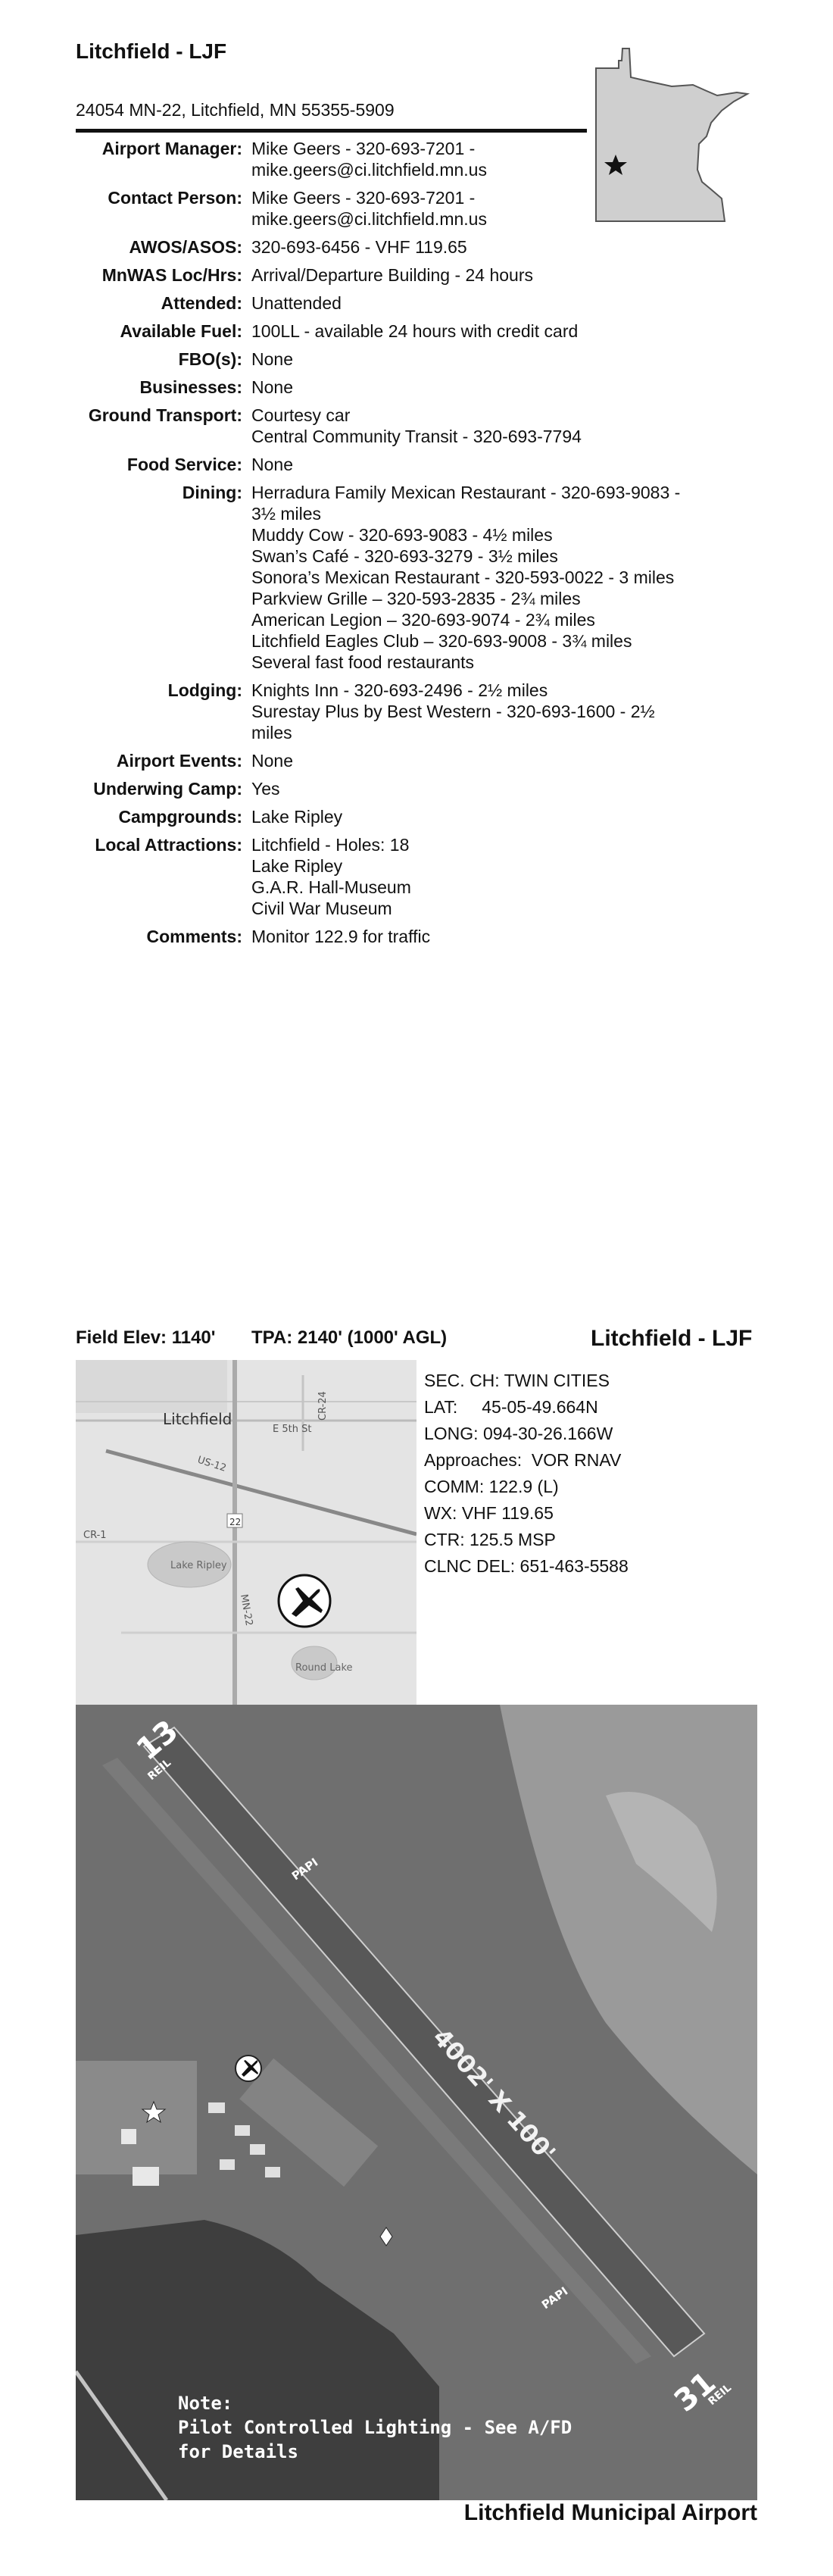 Image resolution: width=833 pixels, height=2576 pixels. I want to click on map-road-label: CR-1, so click(95, 1536).